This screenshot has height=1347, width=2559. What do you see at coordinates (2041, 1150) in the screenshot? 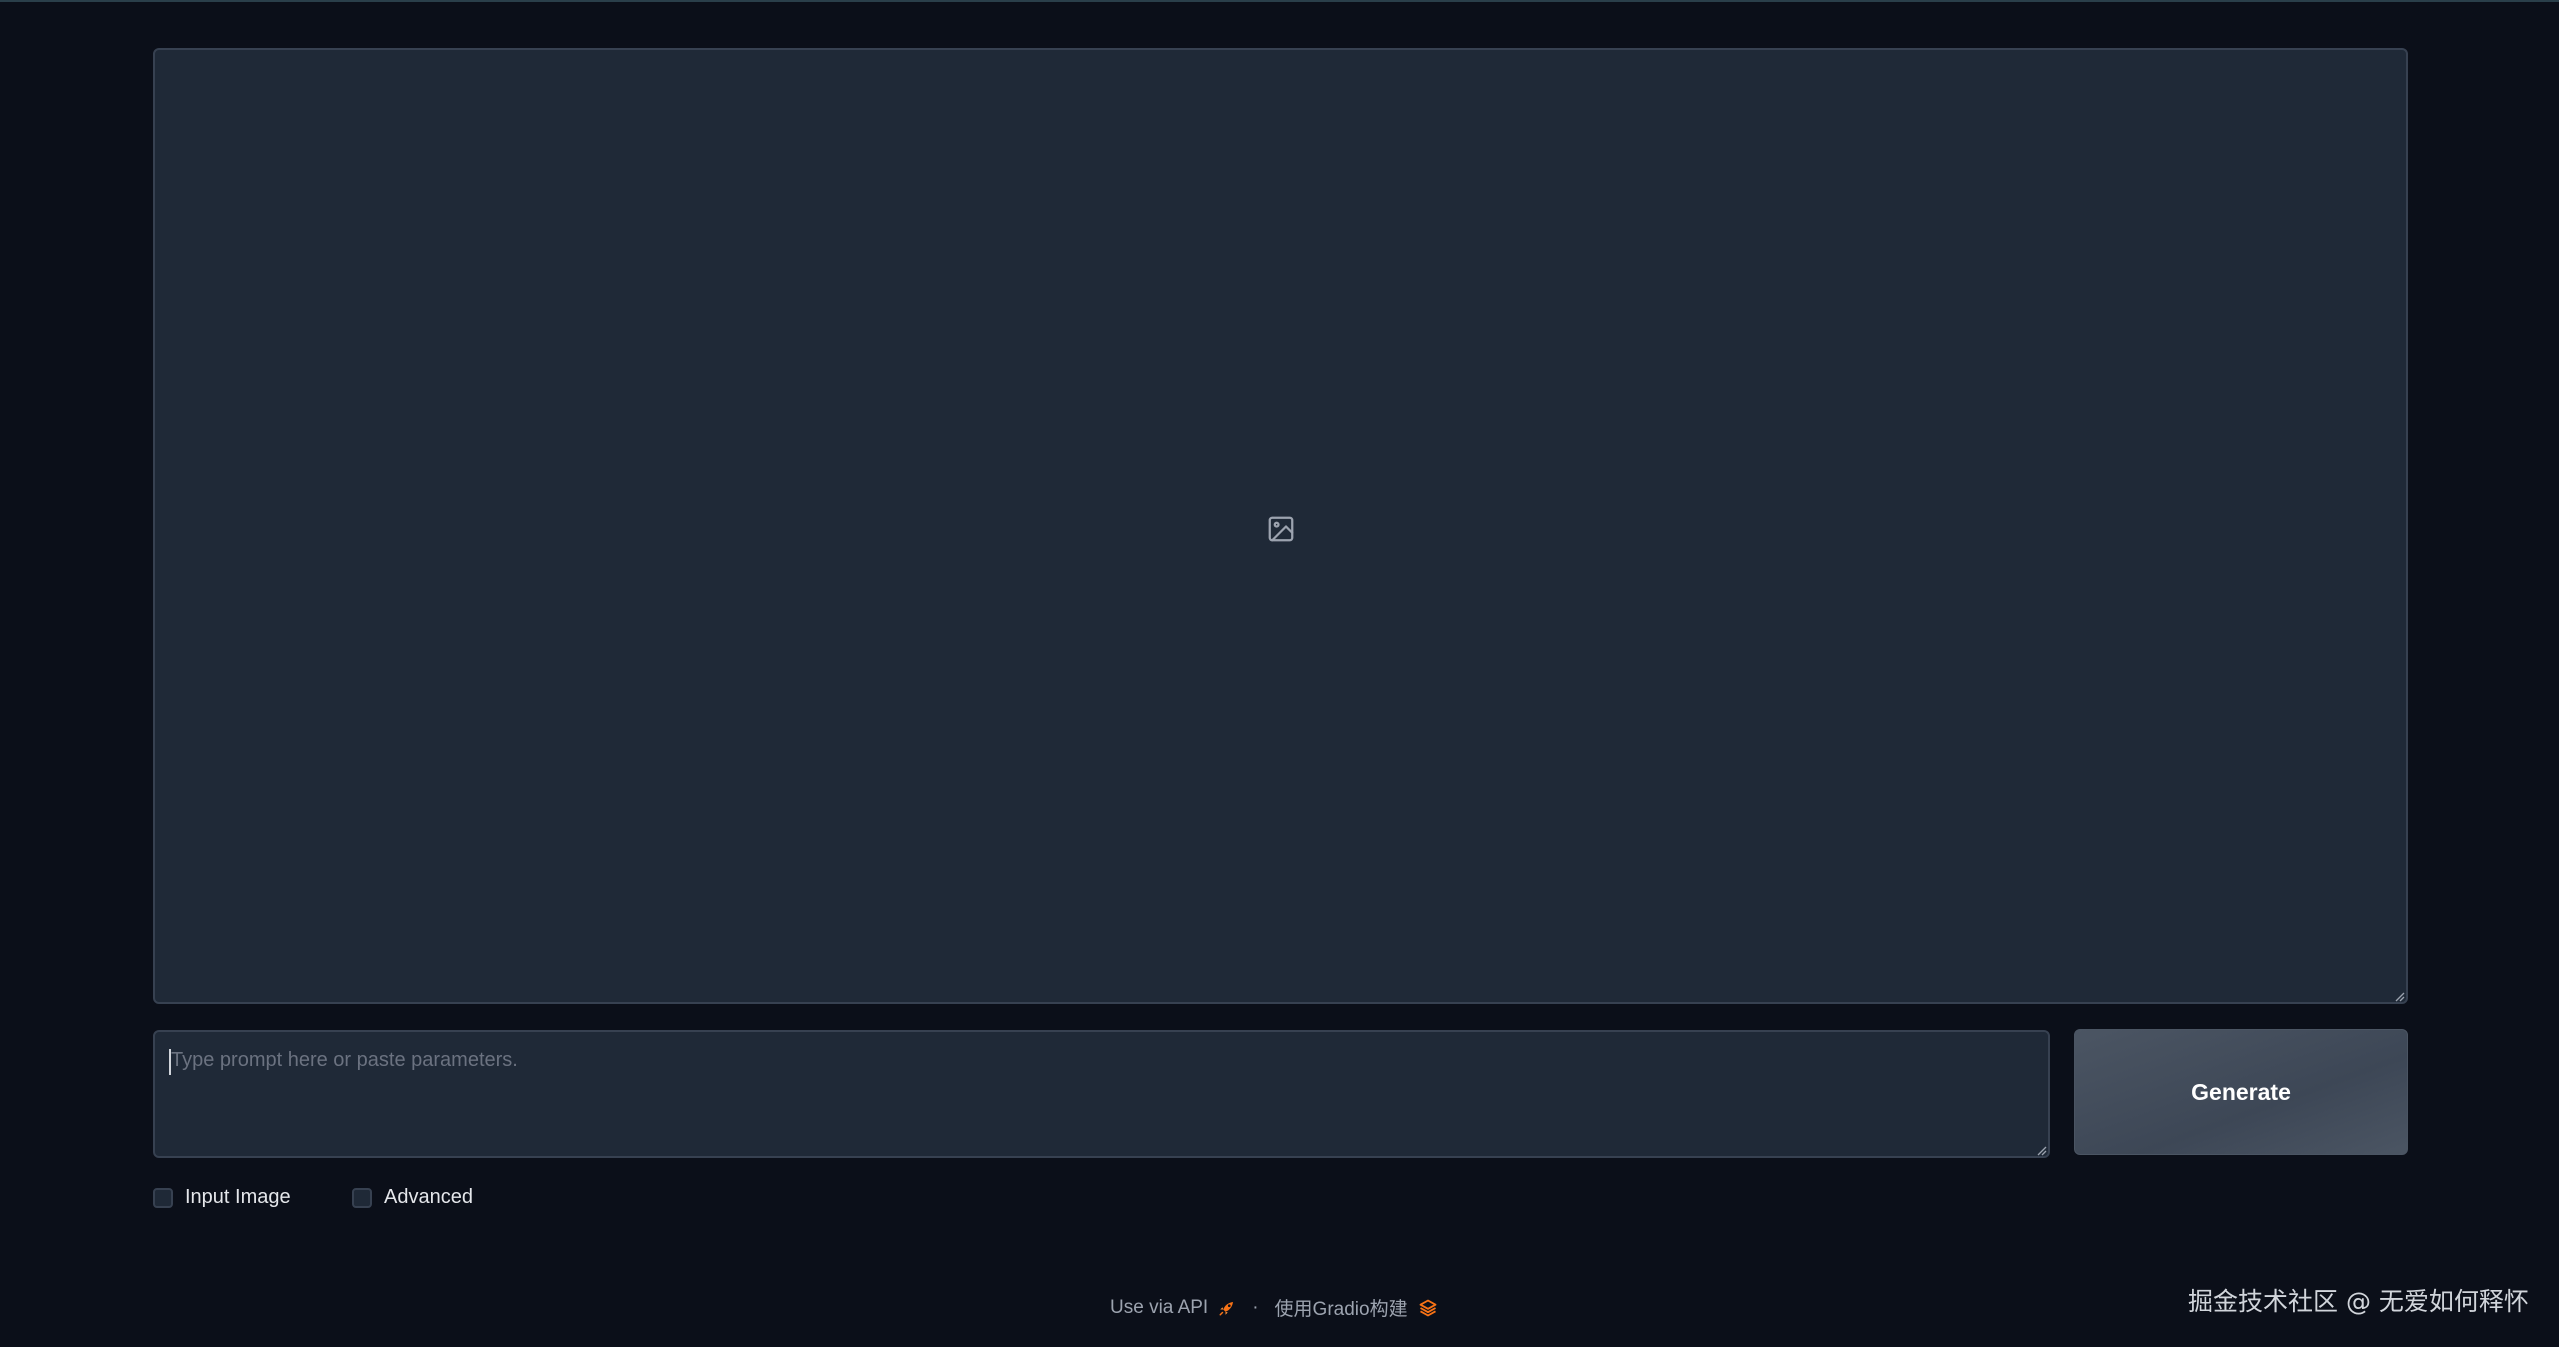
I see `prompt-resize-handle` at bounding box center [2041, 1150].